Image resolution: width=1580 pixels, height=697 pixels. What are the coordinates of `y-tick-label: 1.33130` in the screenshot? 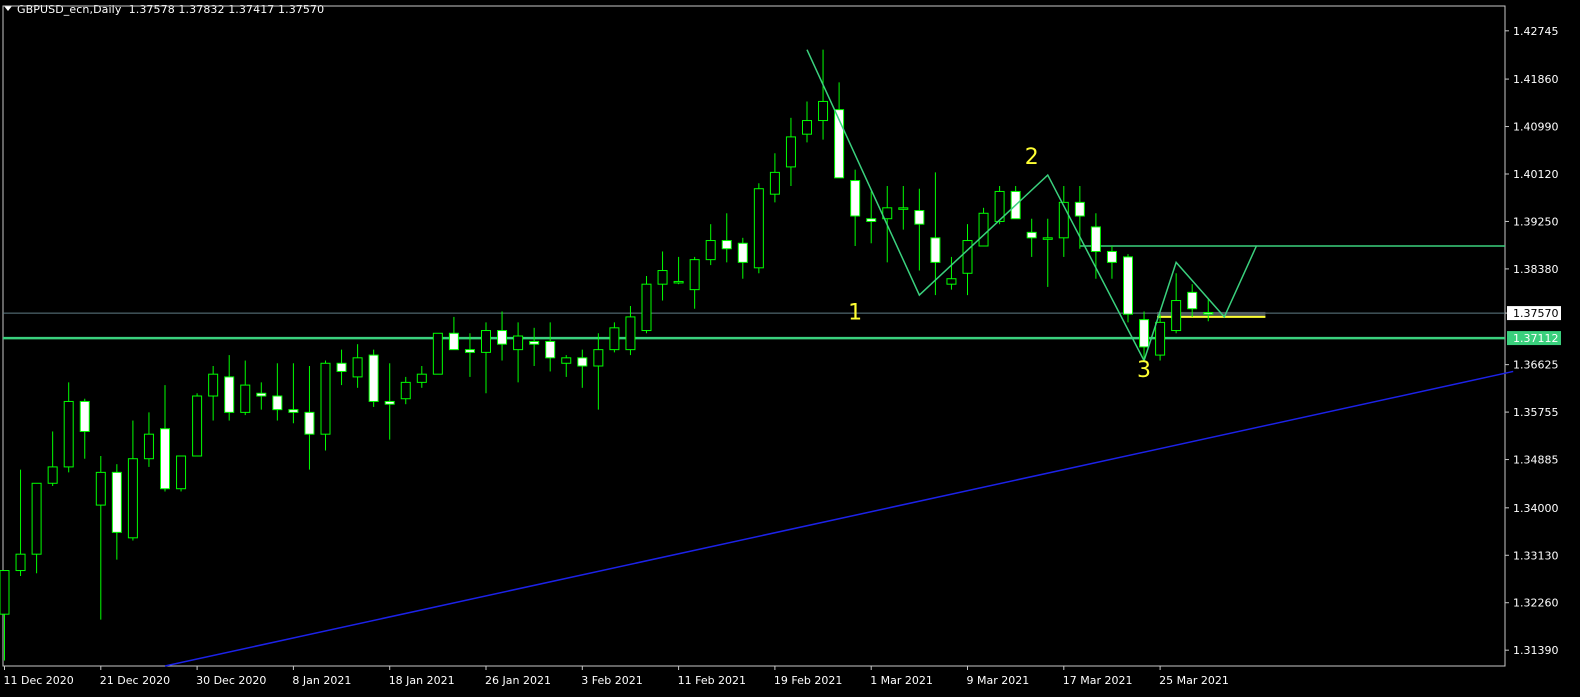 It's located at (1536, 555).